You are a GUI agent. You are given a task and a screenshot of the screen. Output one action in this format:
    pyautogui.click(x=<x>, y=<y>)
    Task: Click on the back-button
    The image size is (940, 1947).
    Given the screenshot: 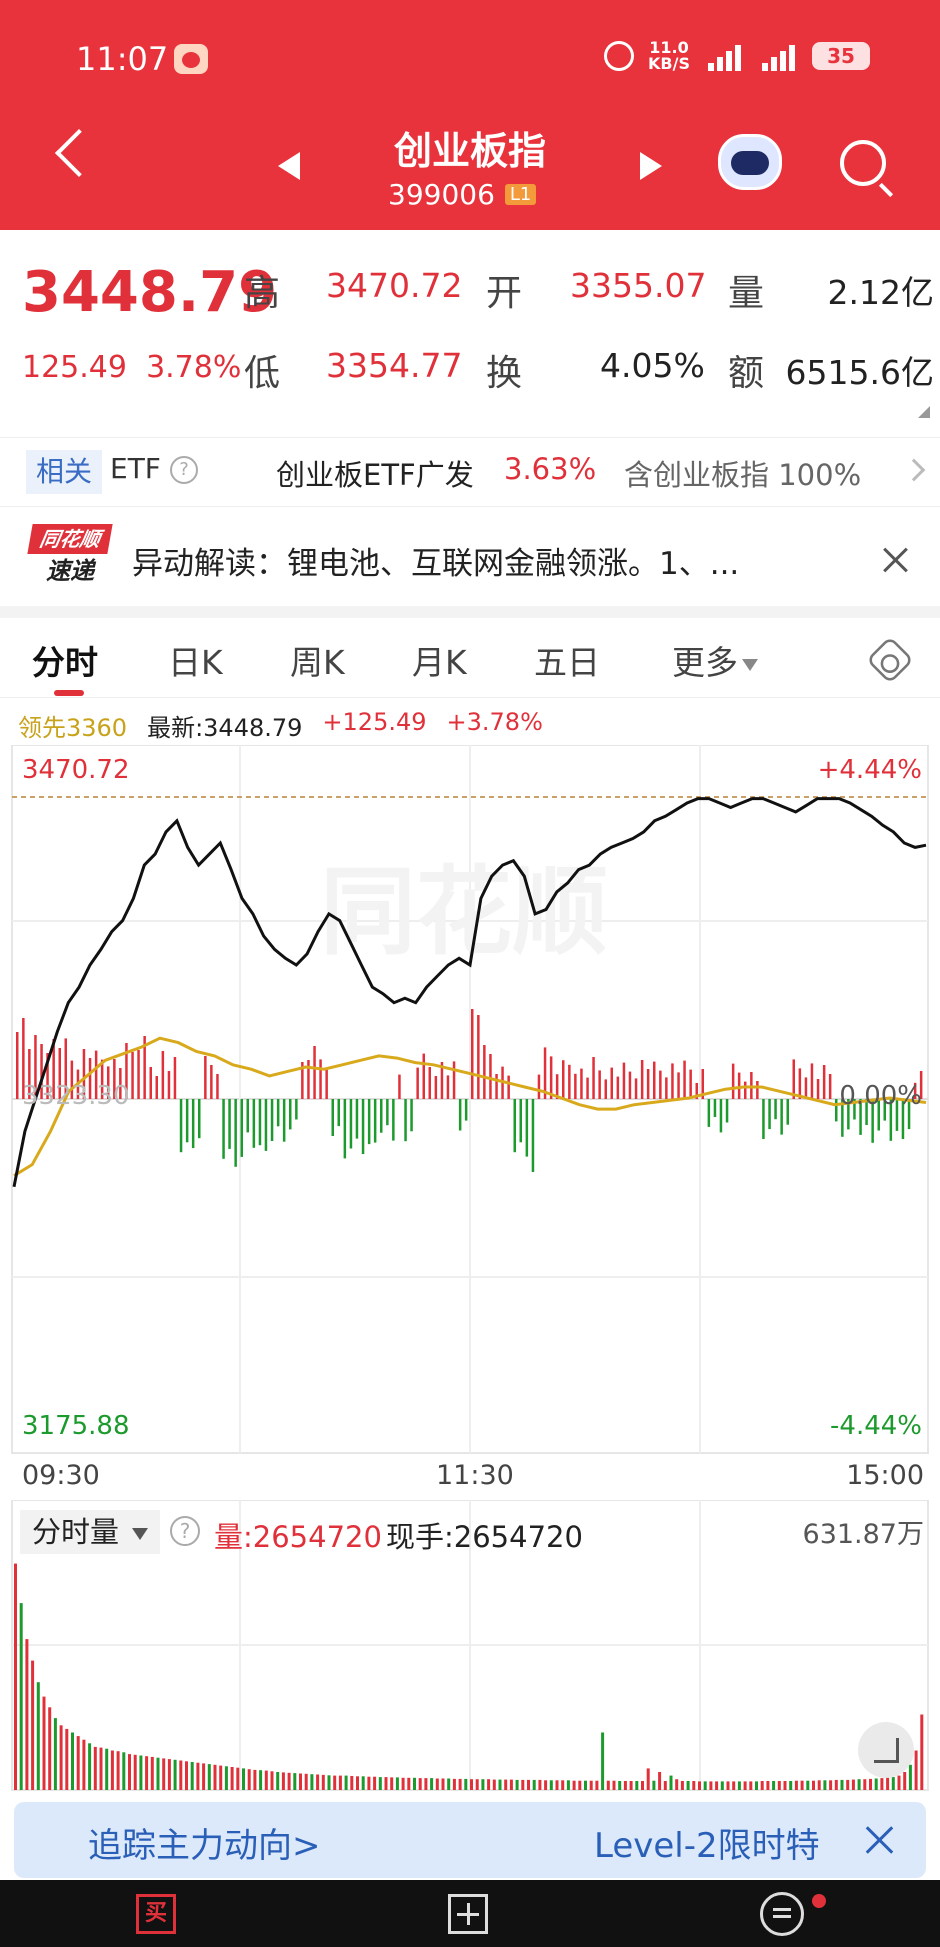 What is the action you would take?
    pyautogui.click(x=79, y=153)
    